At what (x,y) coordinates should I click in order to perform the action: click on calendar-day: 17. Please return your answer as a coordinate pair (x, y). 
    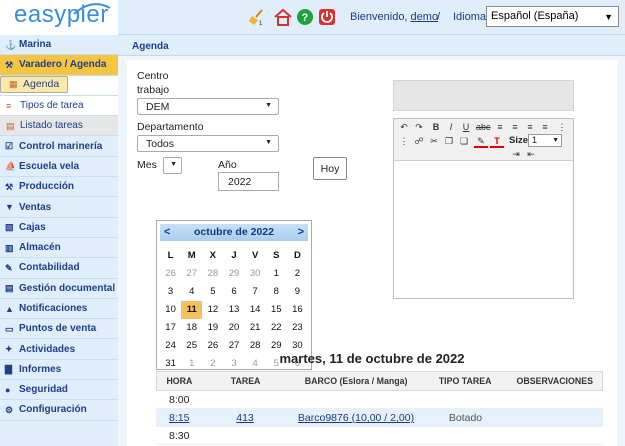
    Looking at the image, I should click on (170, 328).